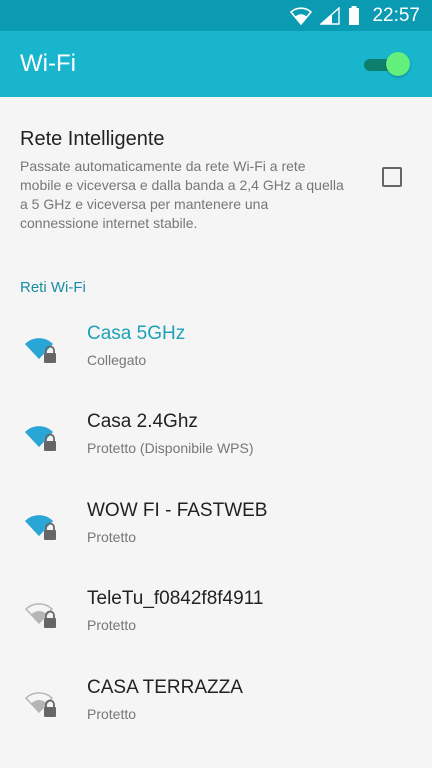 The height and width of the screenshot is (768, 432). I want to click on wifi-toggle, so click(387, 64).